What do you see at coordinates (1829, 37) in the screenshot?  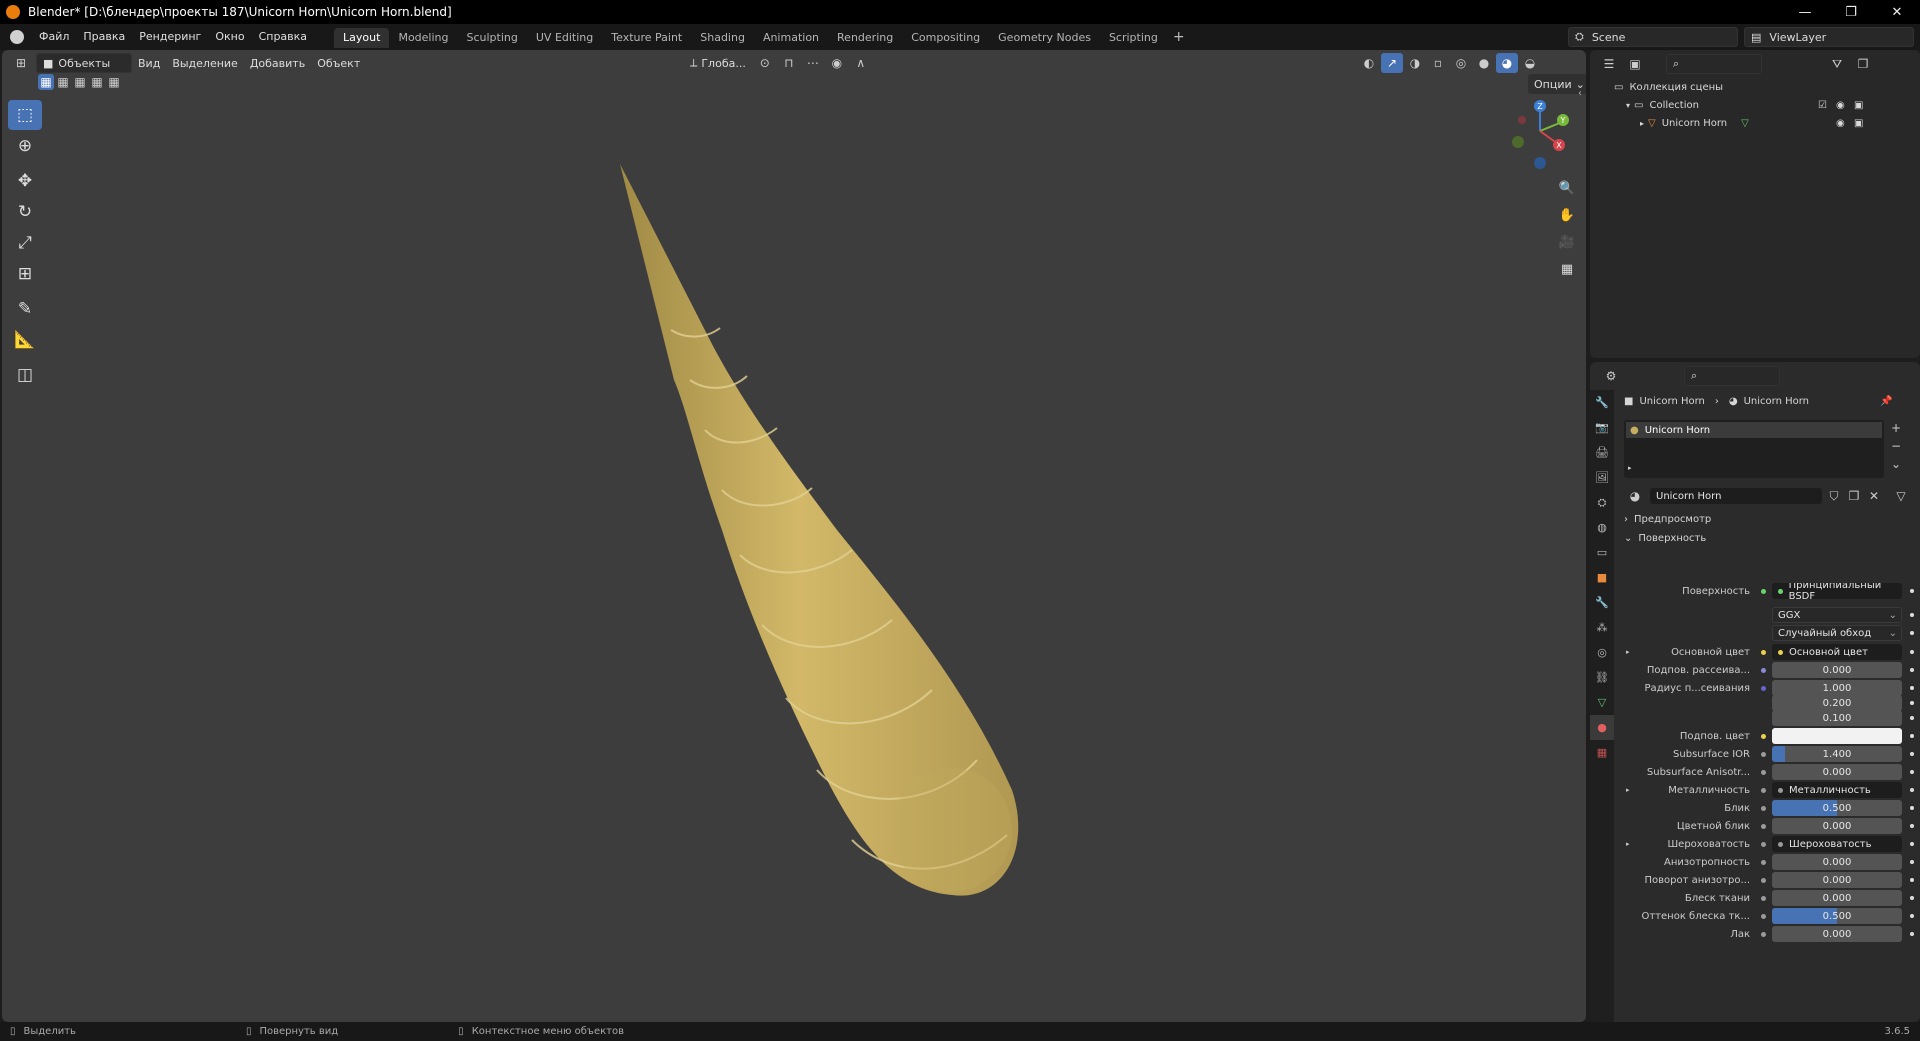 I see `view-layer-selector: ▤ ViewLayer` at bounding box center [1829, 37].